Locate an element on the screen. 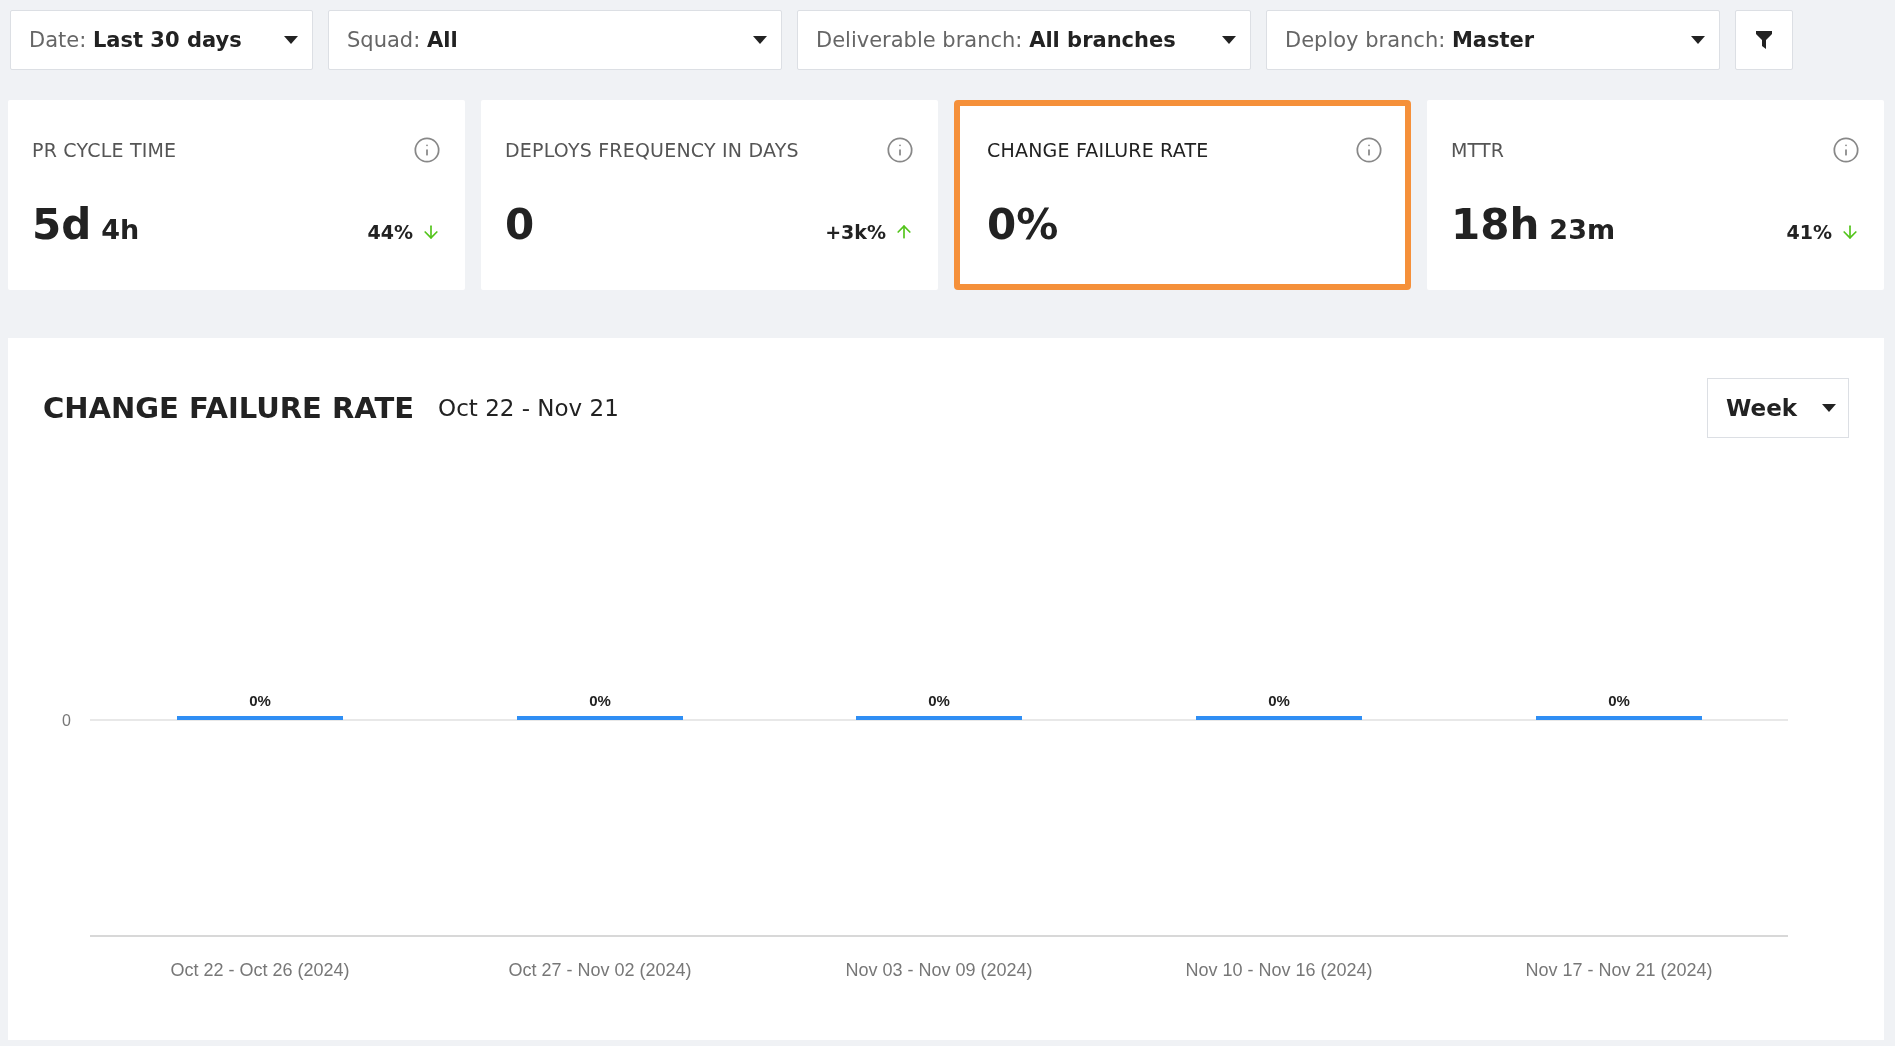 Image resolution: width=1895 pixels, height=1046 pixels. funnel-icon is located at coordinates (1764, 40).